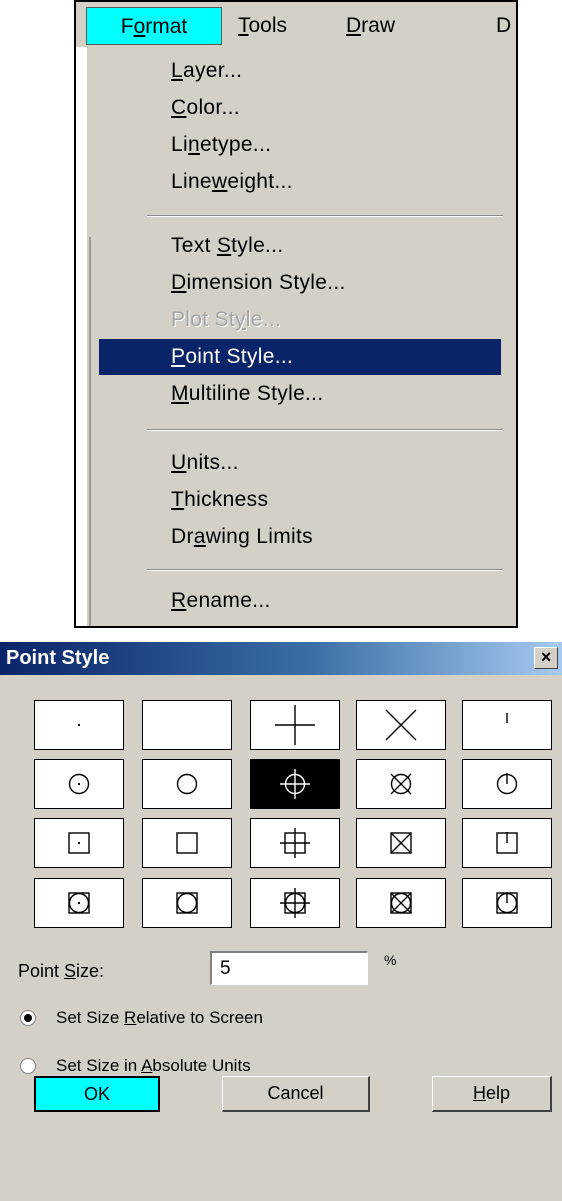 The width and height of the screenshot is (562, 1201). I want to click on menu-item-thickness: Thickness, so click(300, 500).